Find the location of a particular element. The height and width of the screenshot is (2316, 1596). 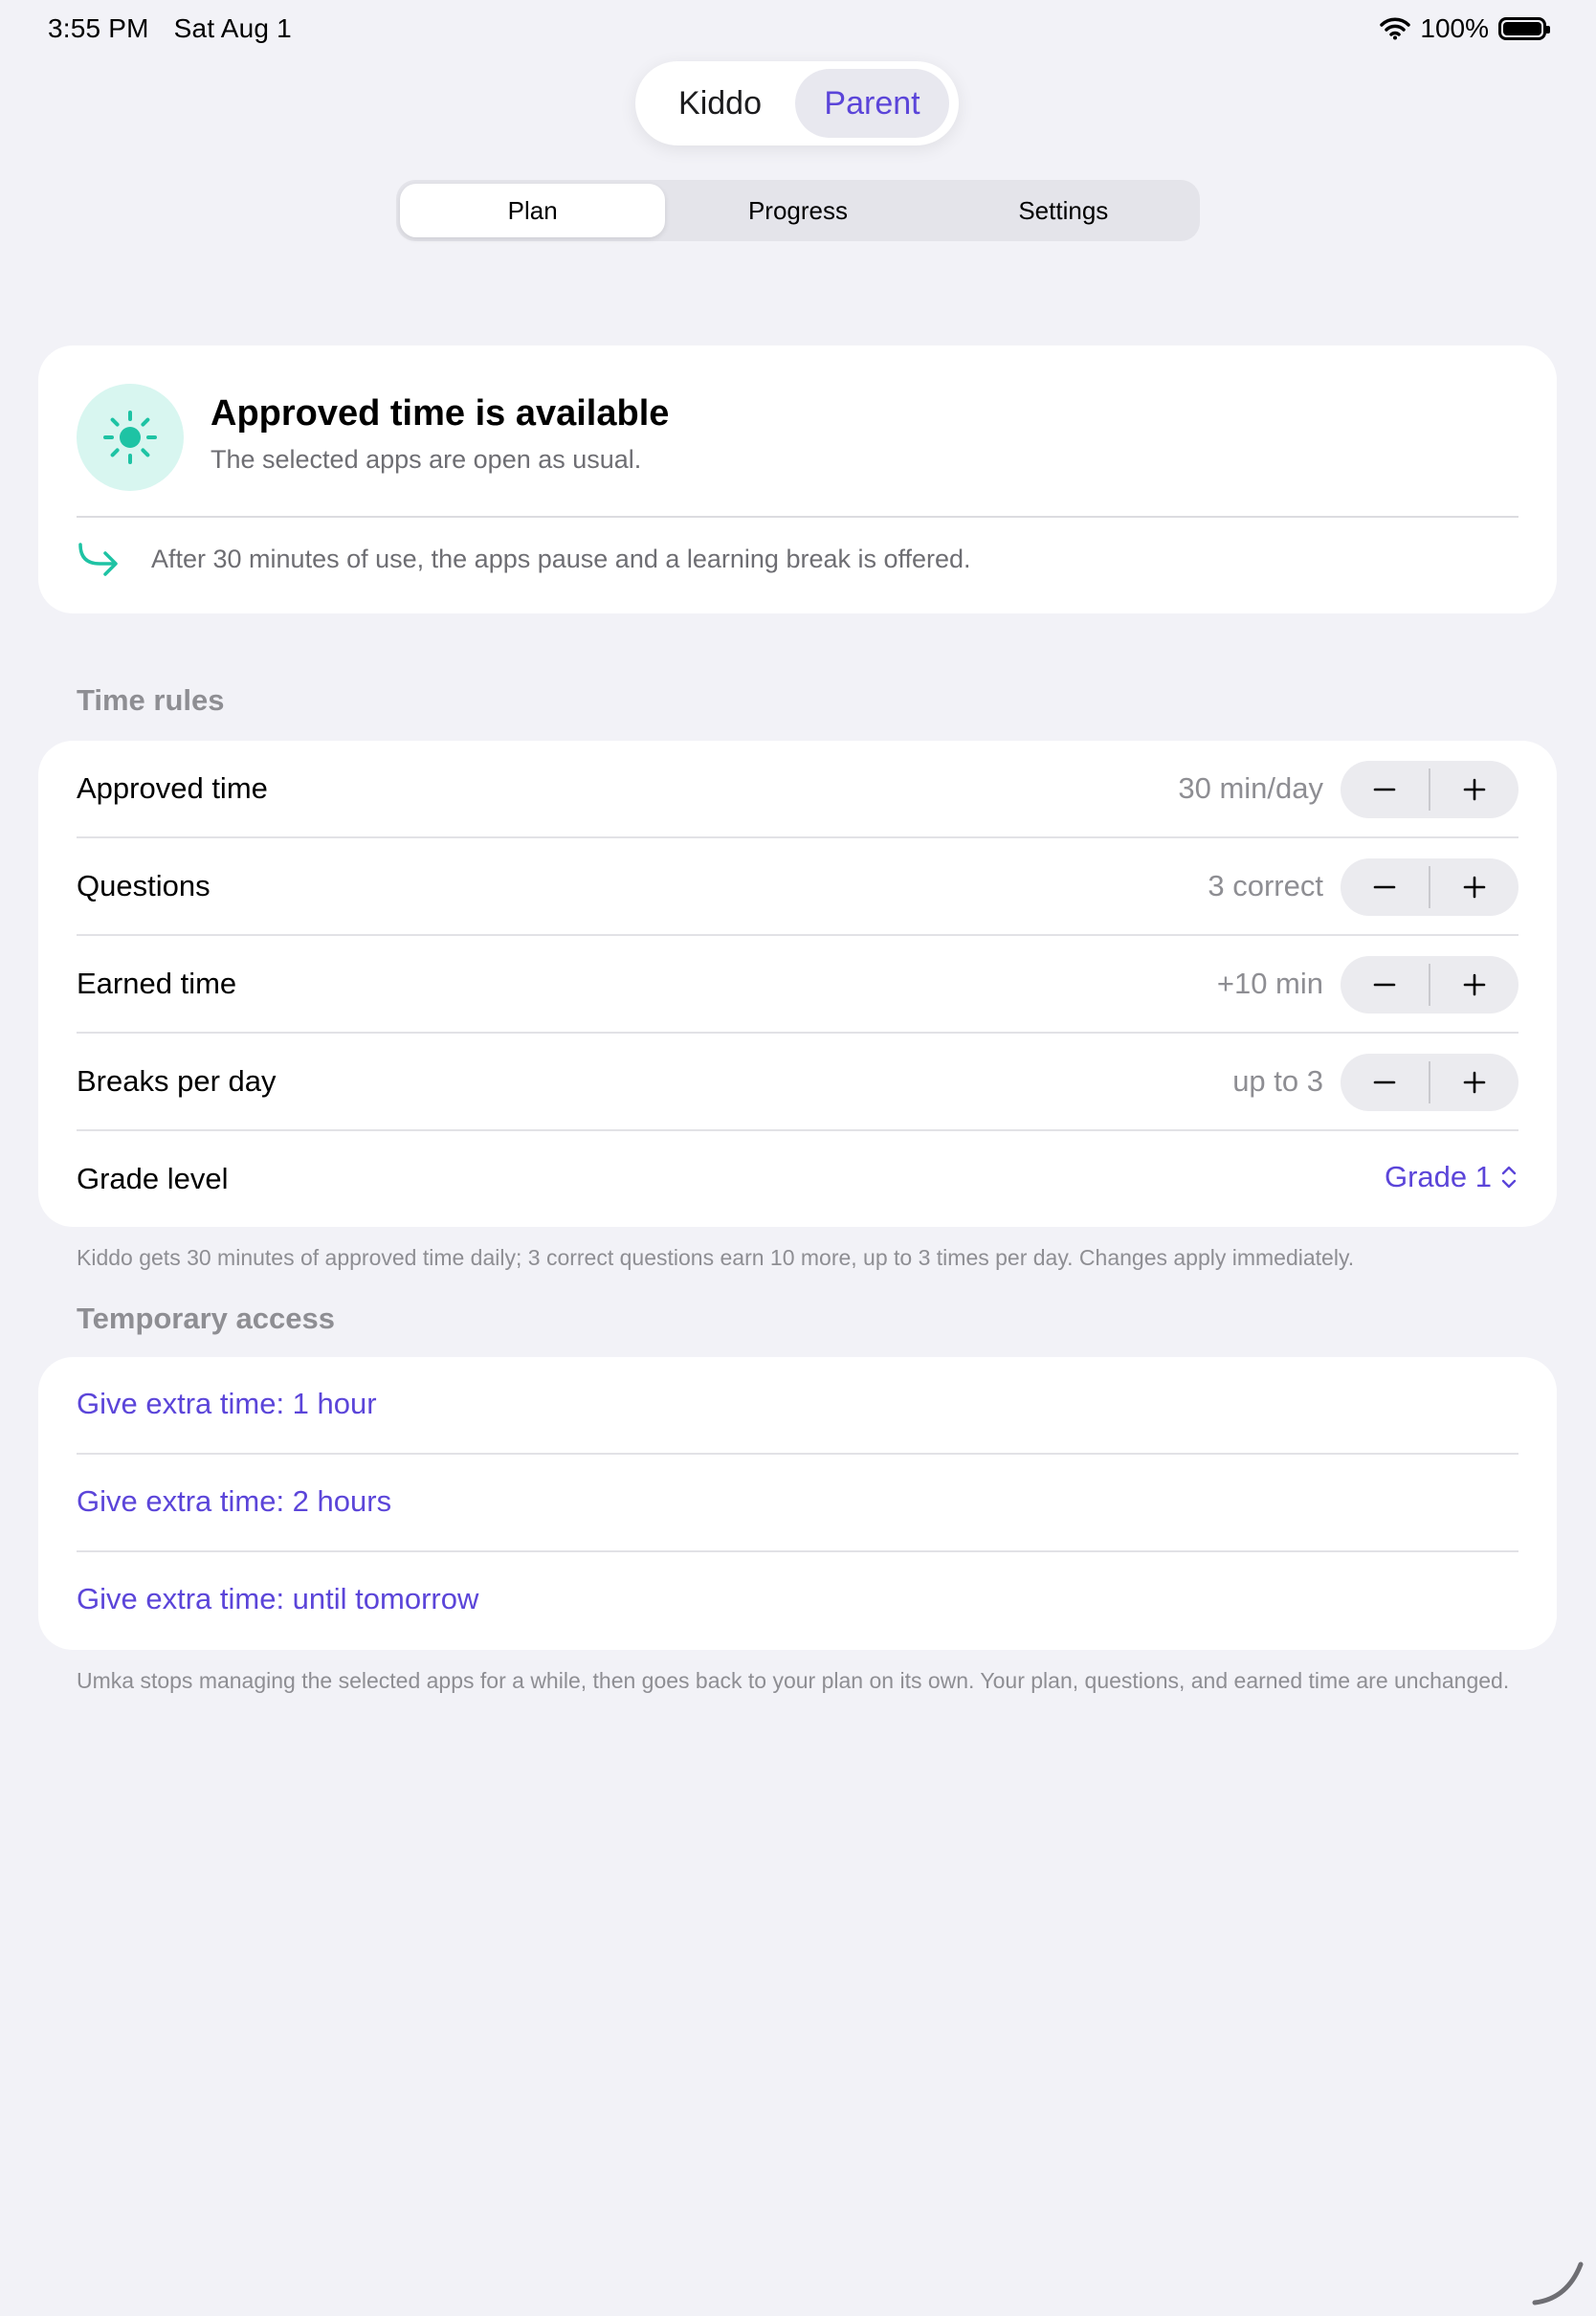

grade-value: Grade 1 is located at coordinates (1438, 1176).